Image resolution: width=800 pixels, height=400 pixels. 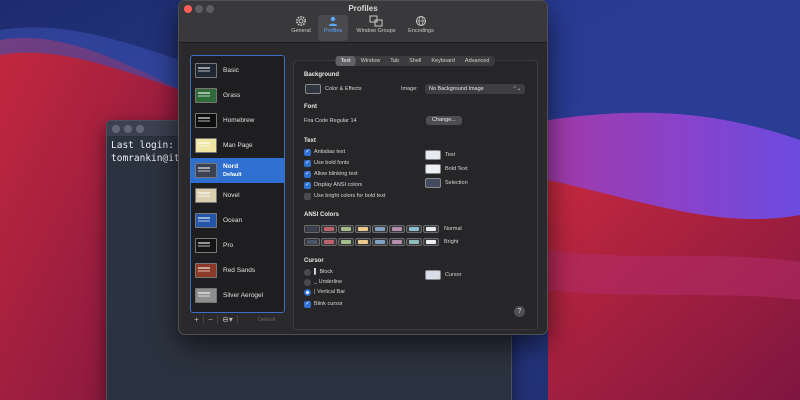 I want to click on underline-cursor-glyph: _, so click(x=316, y=282).